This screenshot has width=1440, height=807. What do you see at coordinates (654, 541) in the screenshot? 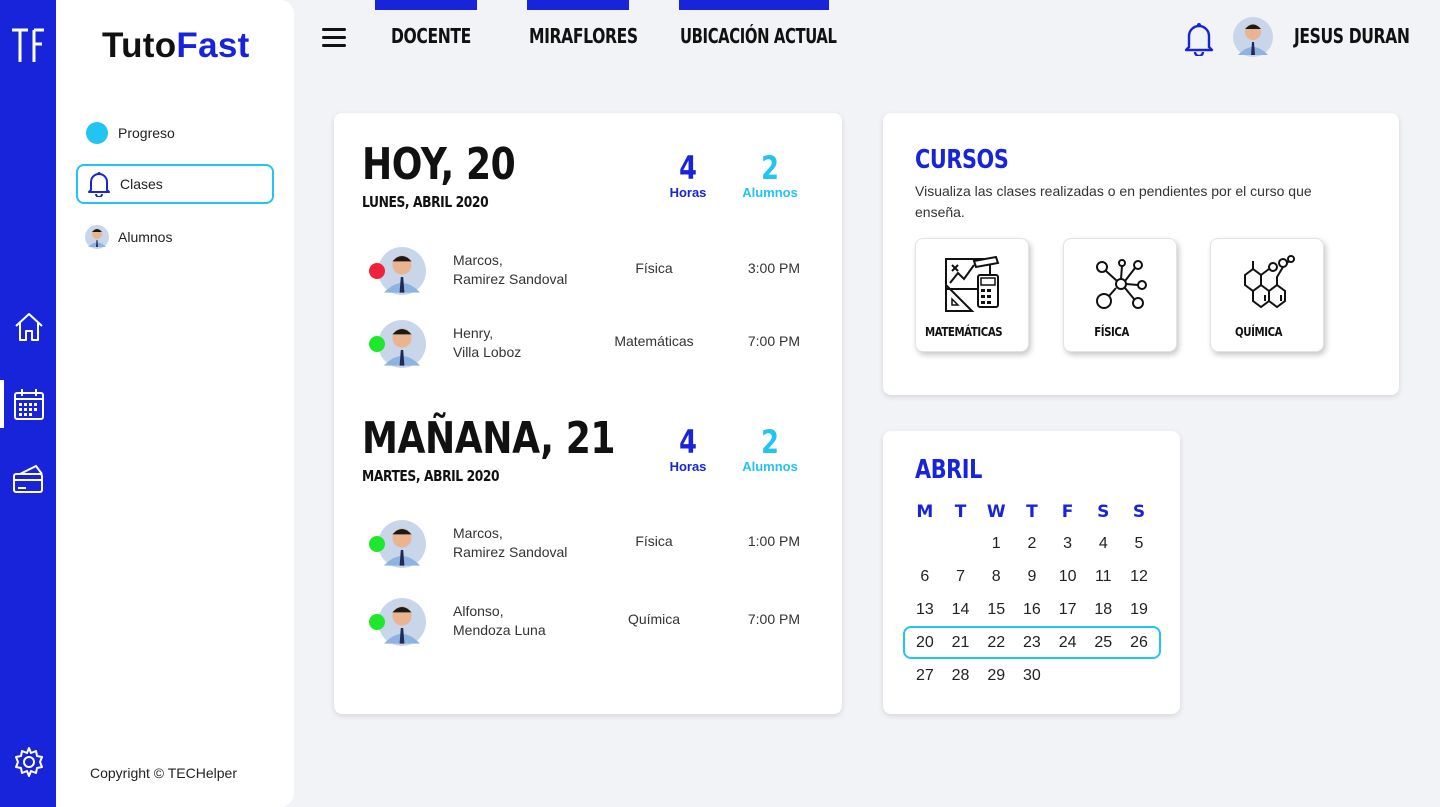
I see `class-subject: Física` at bounding box center [654, 541].